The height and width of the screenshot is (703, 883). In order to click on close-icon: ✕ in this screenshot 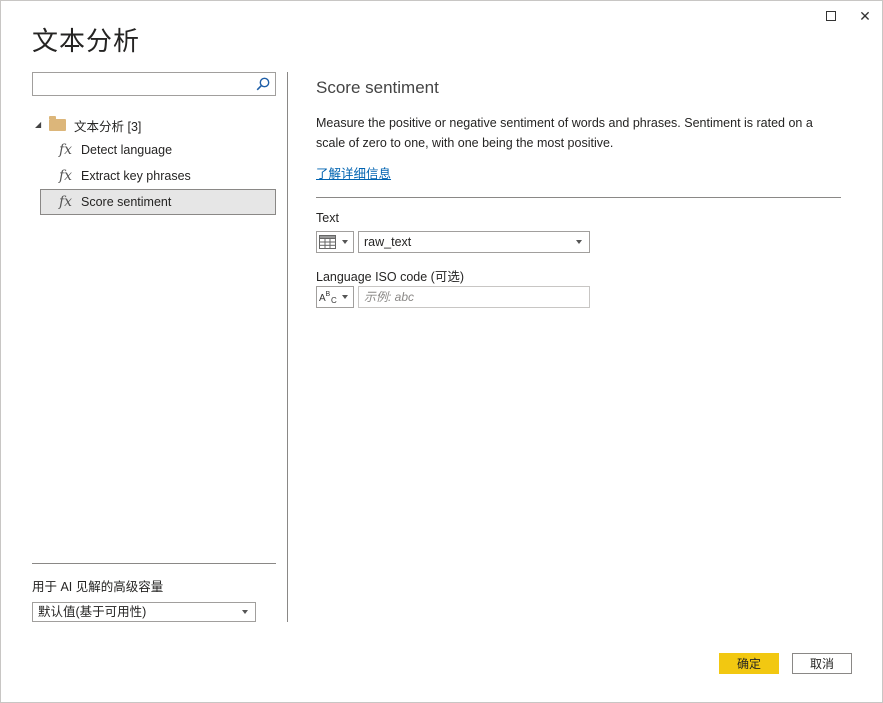, I will do `click(865, 15)`.